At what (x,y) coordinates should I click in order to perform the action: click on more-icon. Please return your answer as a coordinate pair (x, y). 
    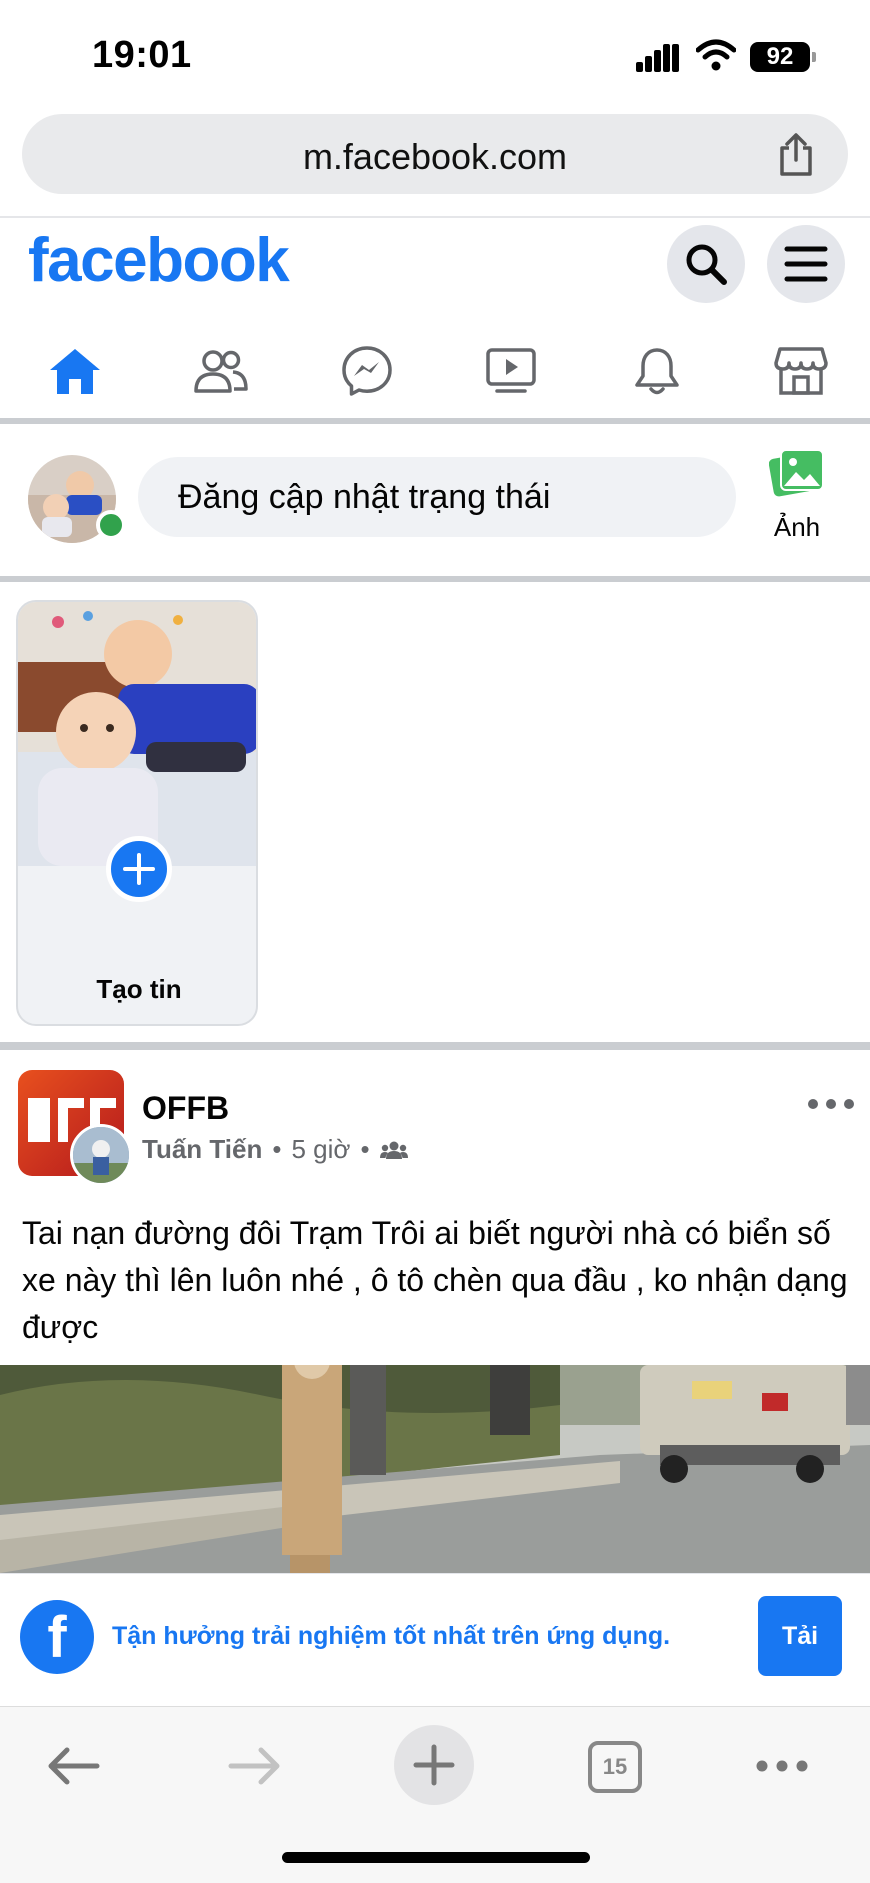
    Looking at the image, I should click on (782, 1766).